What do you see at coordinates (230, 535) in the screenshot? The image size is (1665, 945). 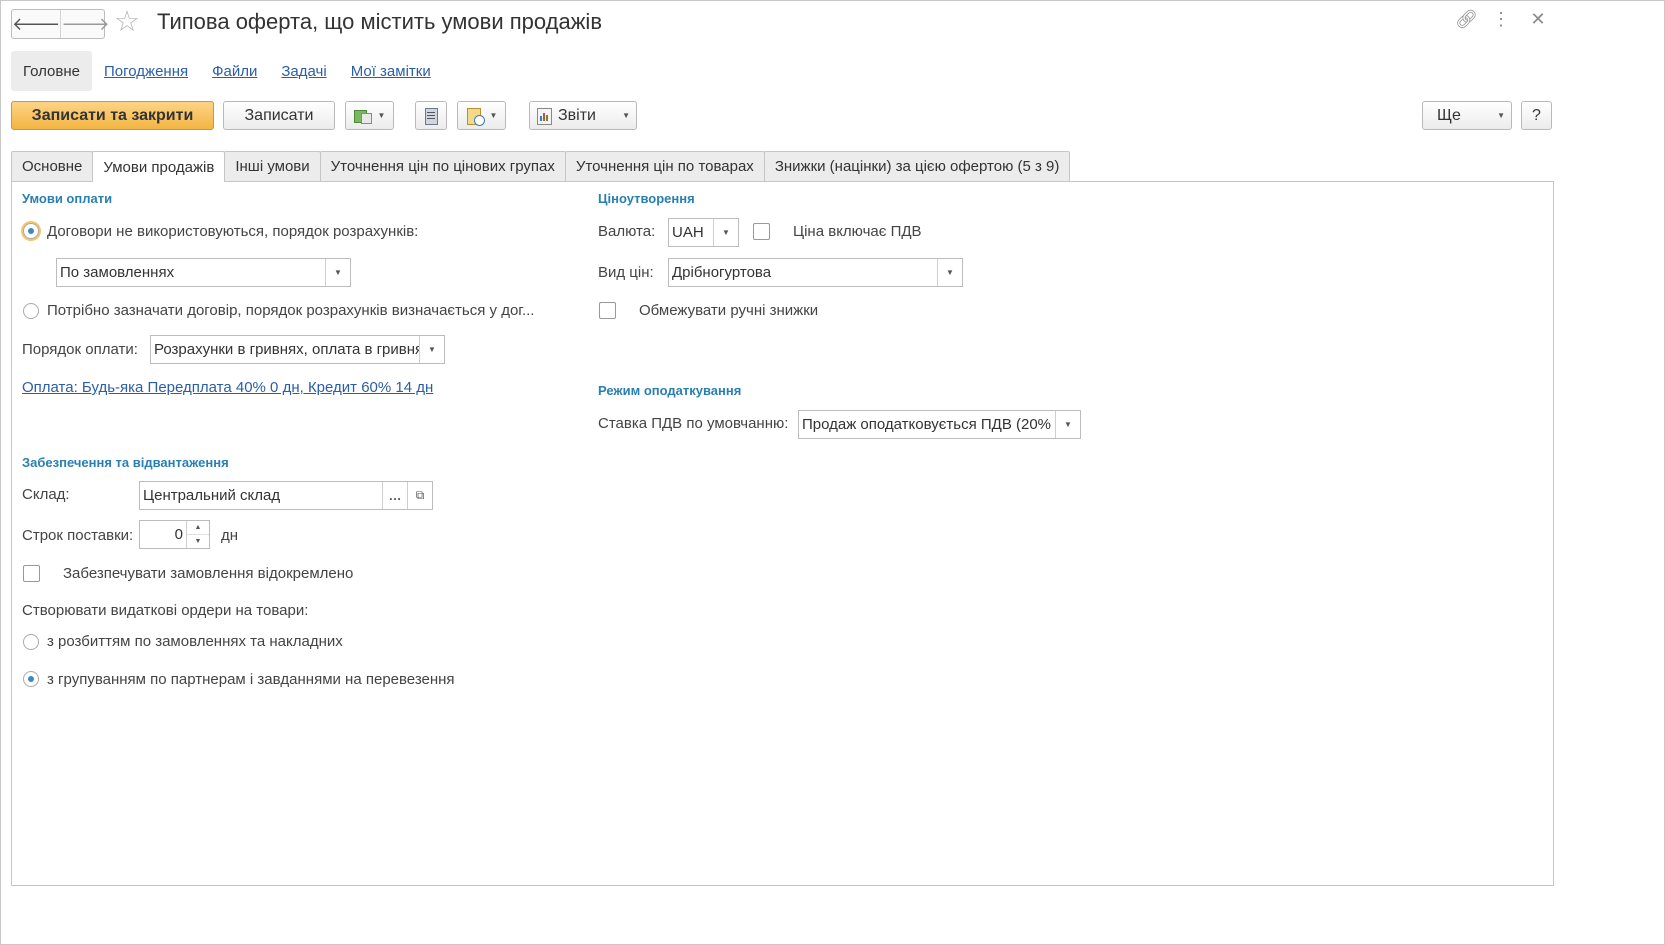 I see `lead-time-unit: дн` at bounding box center [230, 535].